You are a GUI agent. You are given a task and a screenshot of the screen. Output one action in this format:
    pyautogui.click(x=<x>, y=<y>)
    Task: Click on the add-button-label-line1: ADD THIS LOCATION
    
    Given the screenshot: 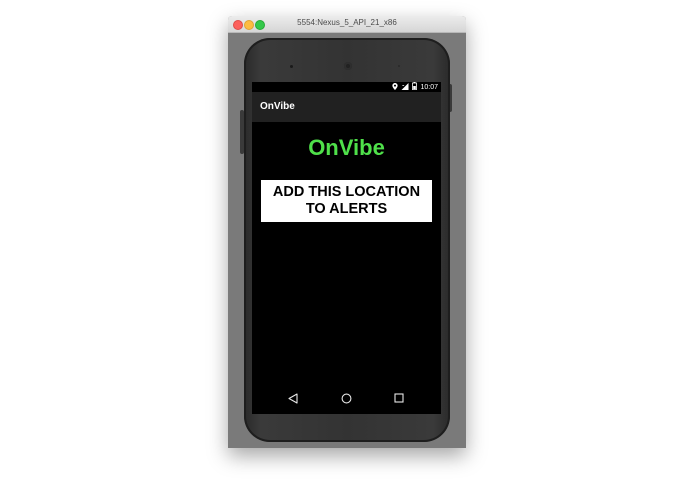 What is the action you would take?
    pyautogui.click(x=346, y=192)
    